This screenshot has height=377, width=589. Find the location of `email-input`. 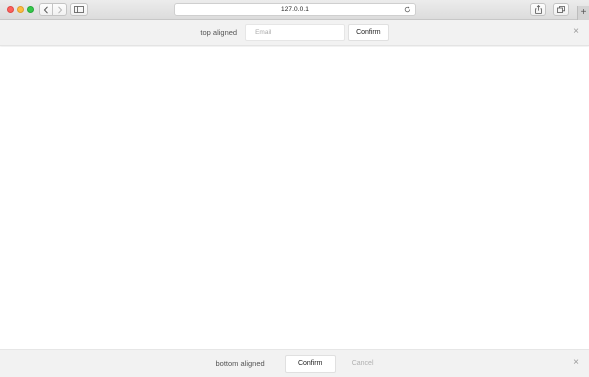

email-input is located at coordinates (295, 32).